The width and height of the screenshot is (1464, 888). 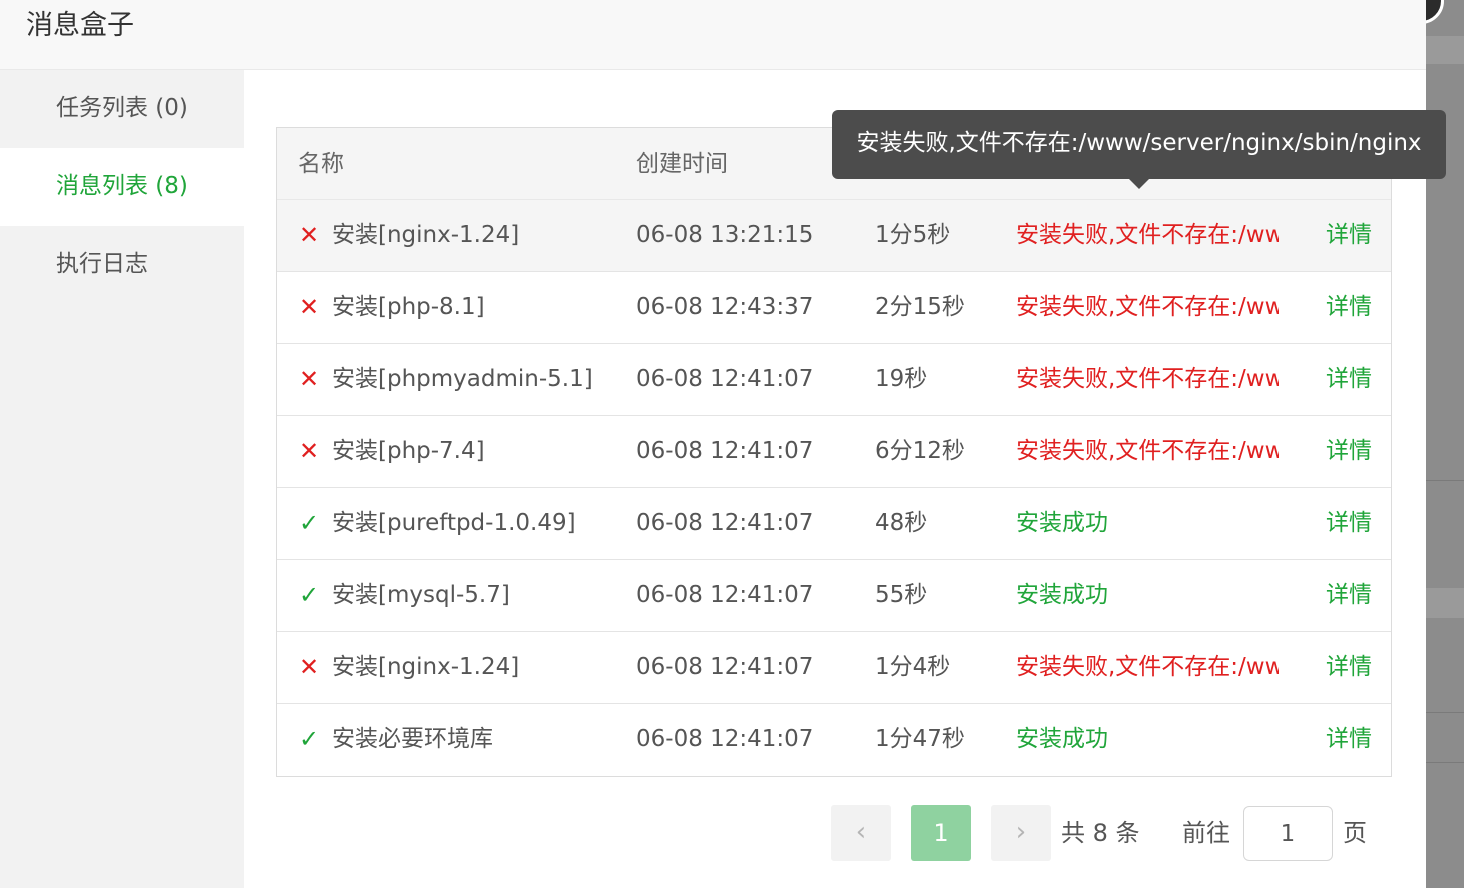 I want to click on created-time: 06-08 13:21:15, so click(x=725, y=235).